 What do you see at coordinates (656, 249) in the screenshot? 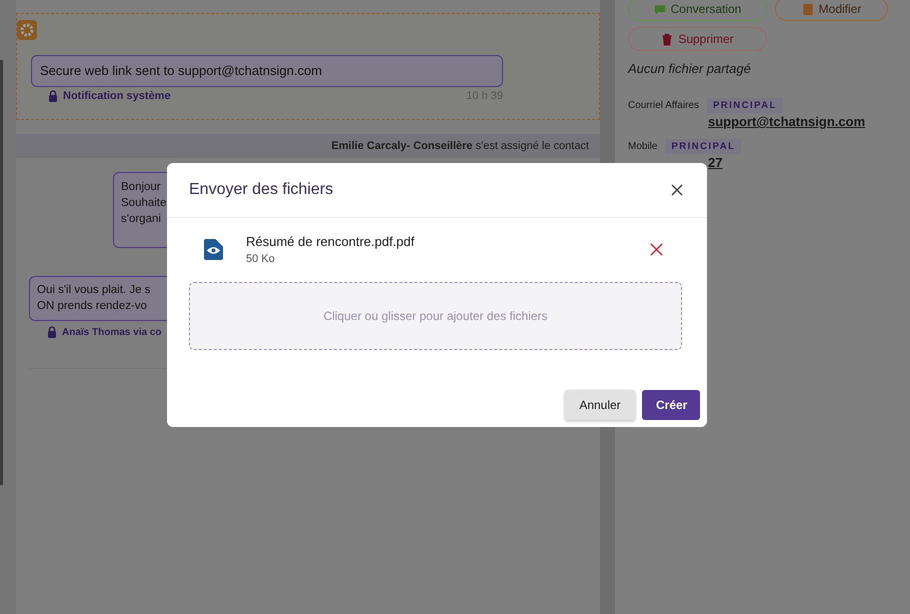
I see `remove-icon` at bounding box center [656, 249].